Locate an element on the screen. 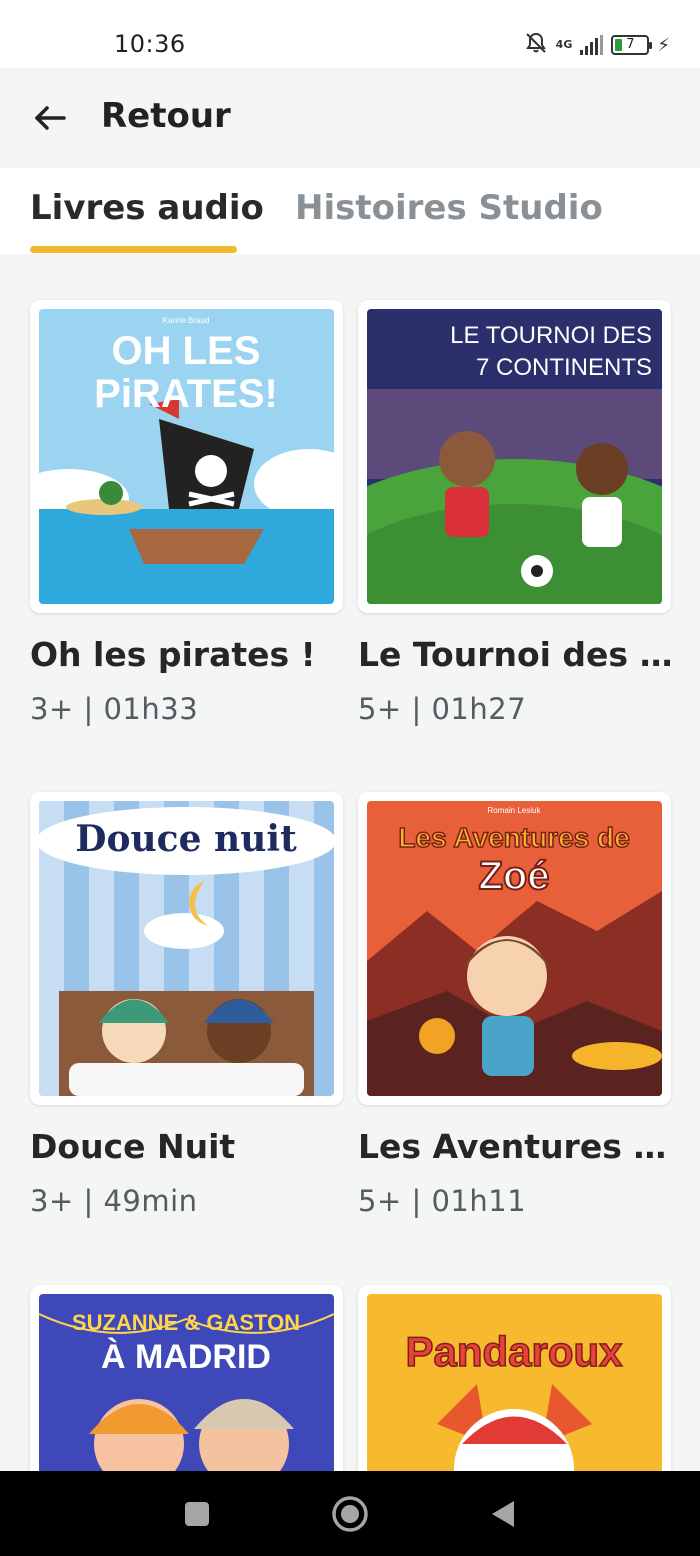 The width and height of the screenshot is (700, 1556). book-cover: Douce nuit is located at coordinates (186, 948).